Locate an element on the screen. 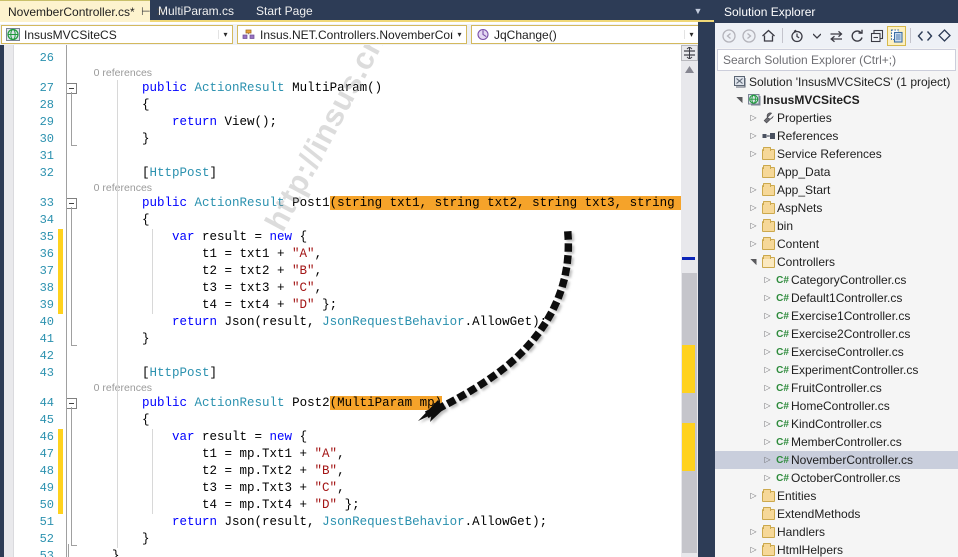 The image size is (958, 557). tree-item: ▷ Properties is located at coordinates (836, 118).